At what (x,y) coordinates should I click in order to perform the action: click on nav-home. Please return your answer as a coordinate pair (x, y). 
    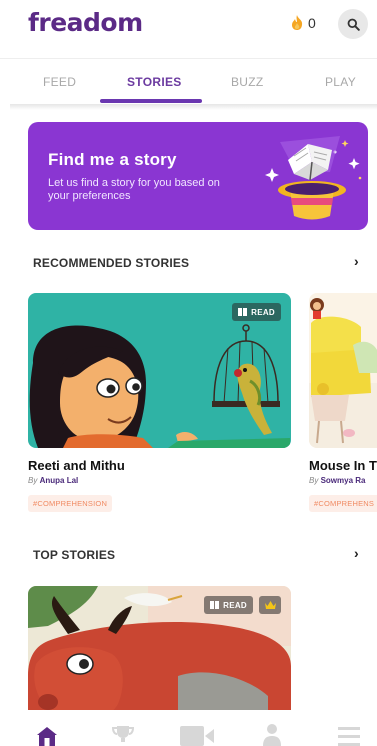
    Looking at the image, I should click on (47, 735).